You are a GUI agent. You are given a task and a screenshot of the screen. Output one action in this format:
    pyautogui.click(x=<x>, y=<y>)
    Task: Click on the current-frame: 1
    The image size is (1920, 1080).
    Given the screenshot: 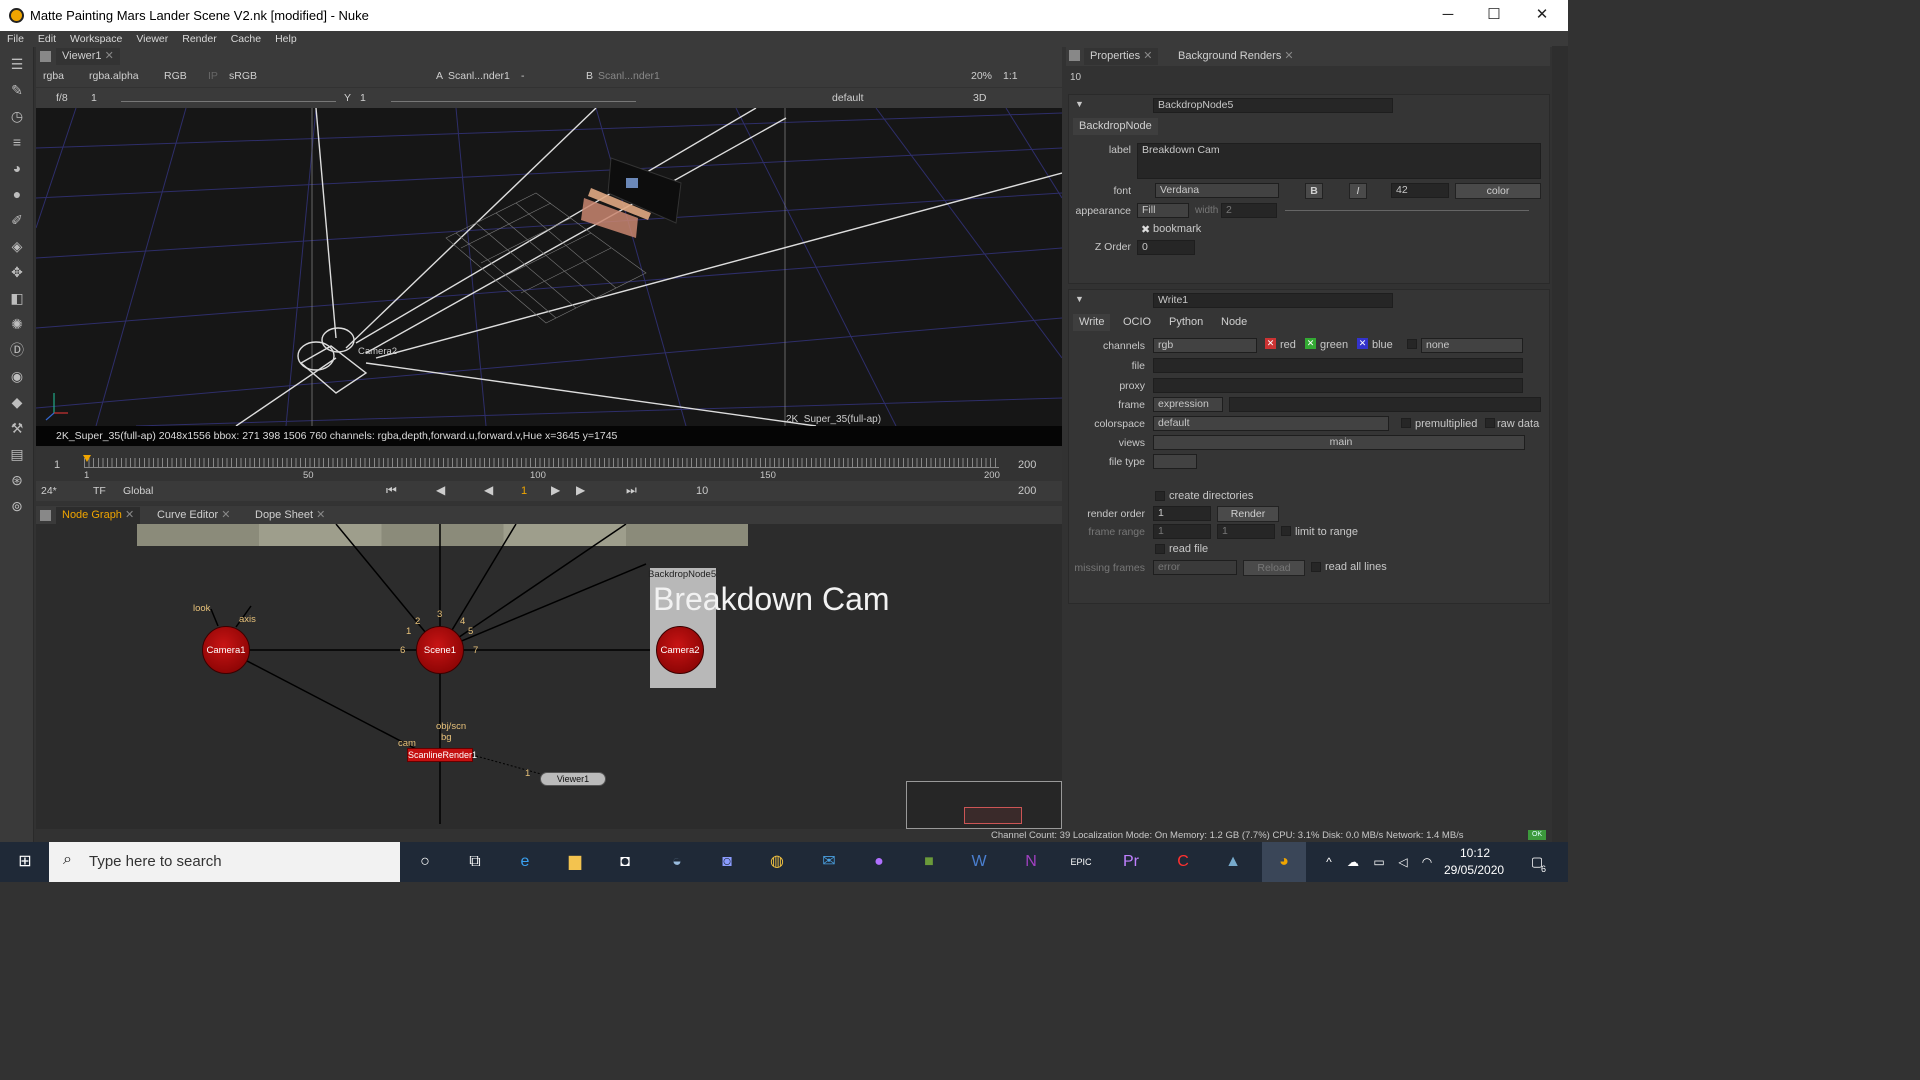 What is the action you would take?
    pyautogui.click(x=524, y=491)
    